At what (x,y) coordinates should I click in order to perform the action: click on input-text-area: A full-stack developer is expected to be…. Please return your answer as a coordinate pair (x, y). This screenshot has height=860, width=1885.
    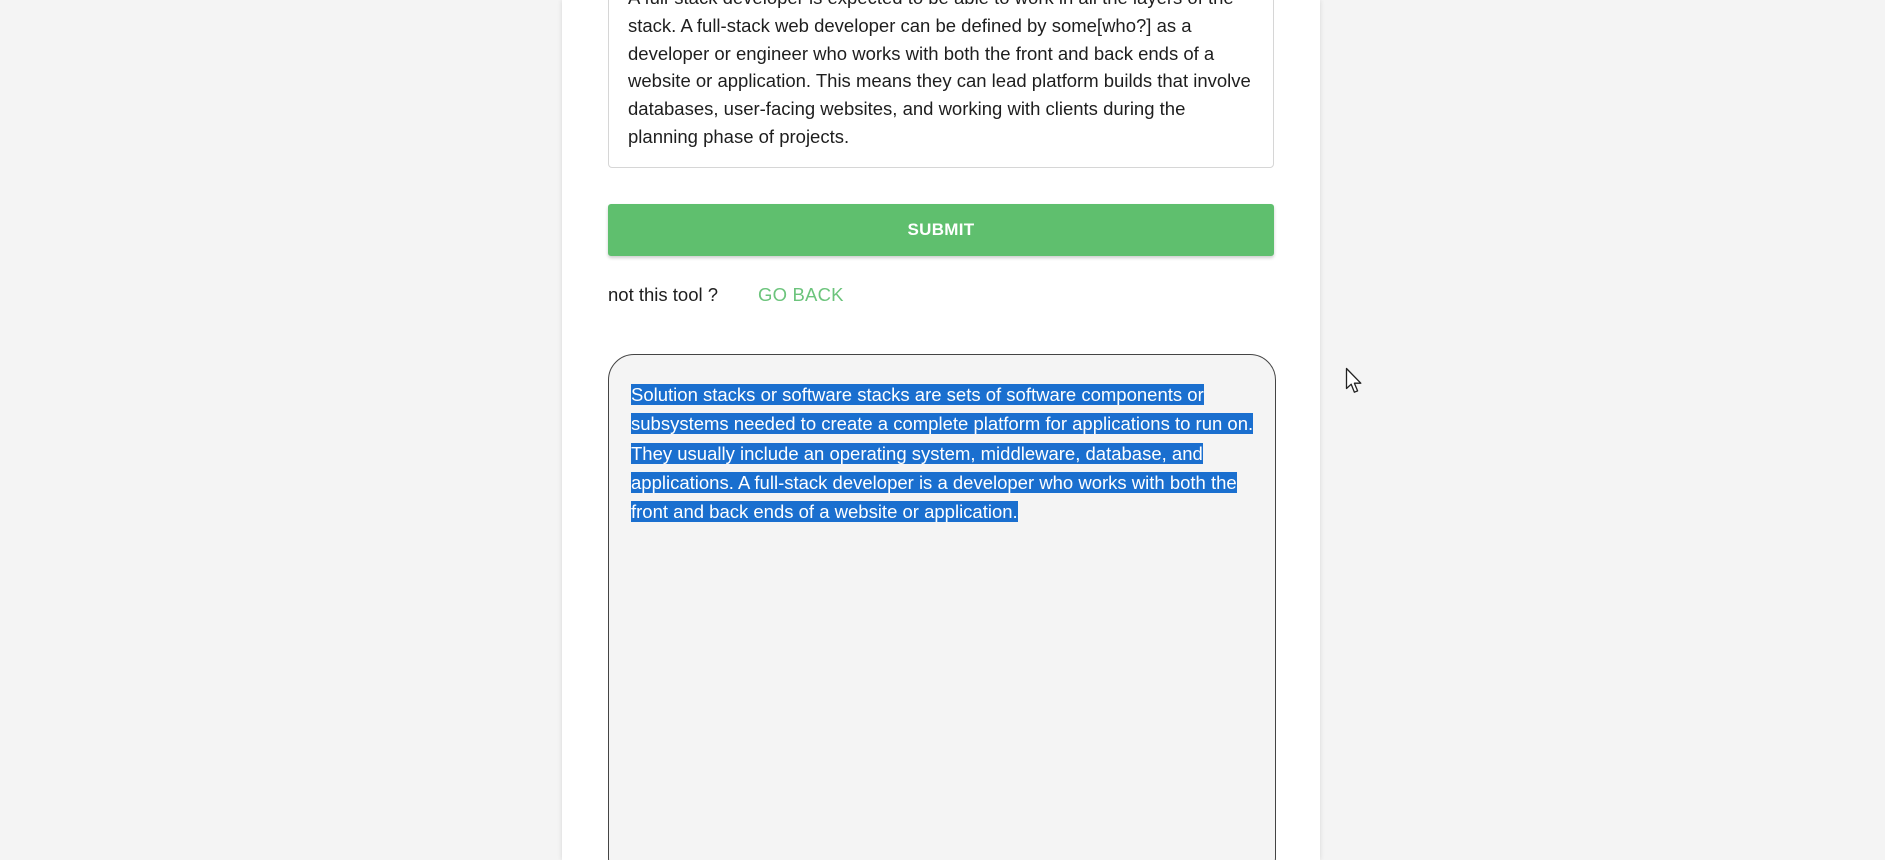
    Looking at the image, I should click on (941, 84).